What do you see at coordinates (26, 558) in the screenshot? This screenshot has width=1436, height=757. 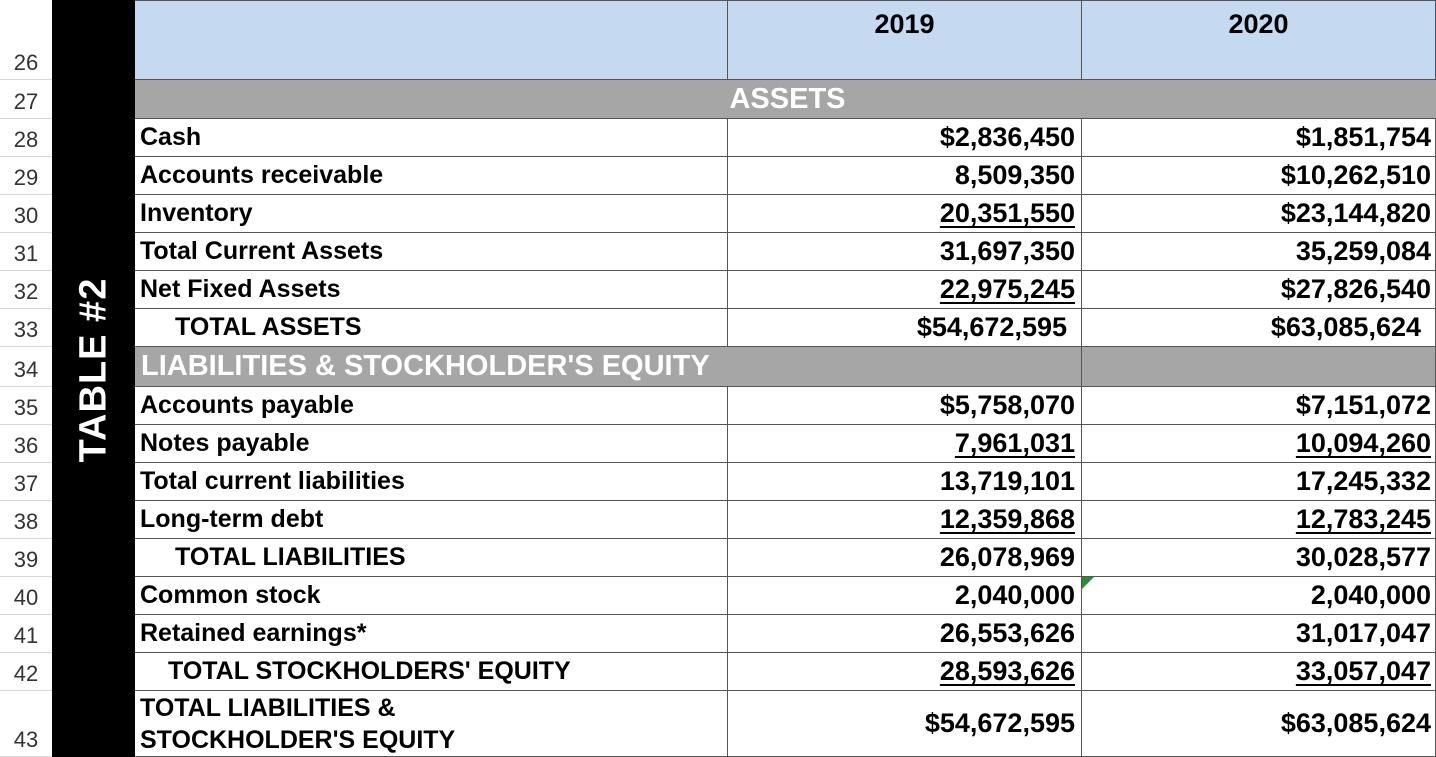 I see `row-number: 39` at bounding box center [26, 558].